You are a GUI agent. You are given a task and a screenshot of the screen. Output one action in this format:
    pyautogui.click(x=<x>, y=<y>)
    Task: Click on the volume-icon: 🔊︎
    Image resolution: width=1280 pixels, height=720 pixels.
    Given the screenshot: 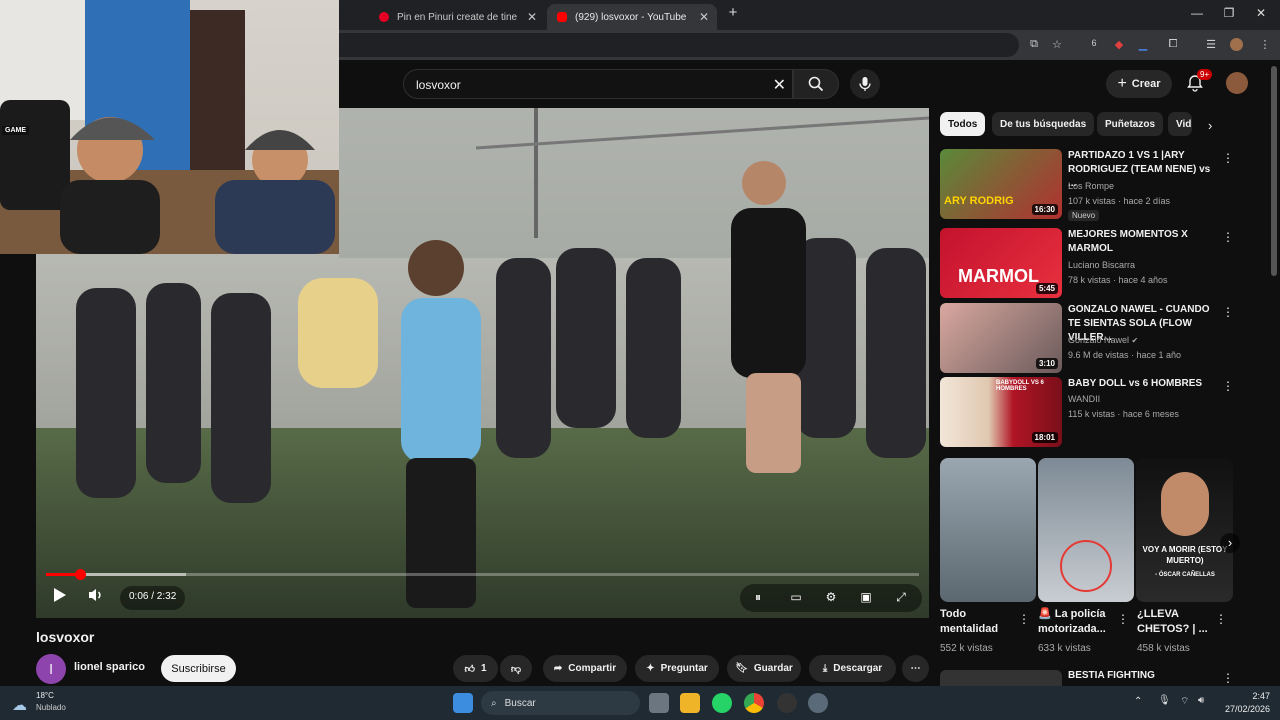 What is the action you would take?
    pyautogui.click(x=1201, y=700)
    